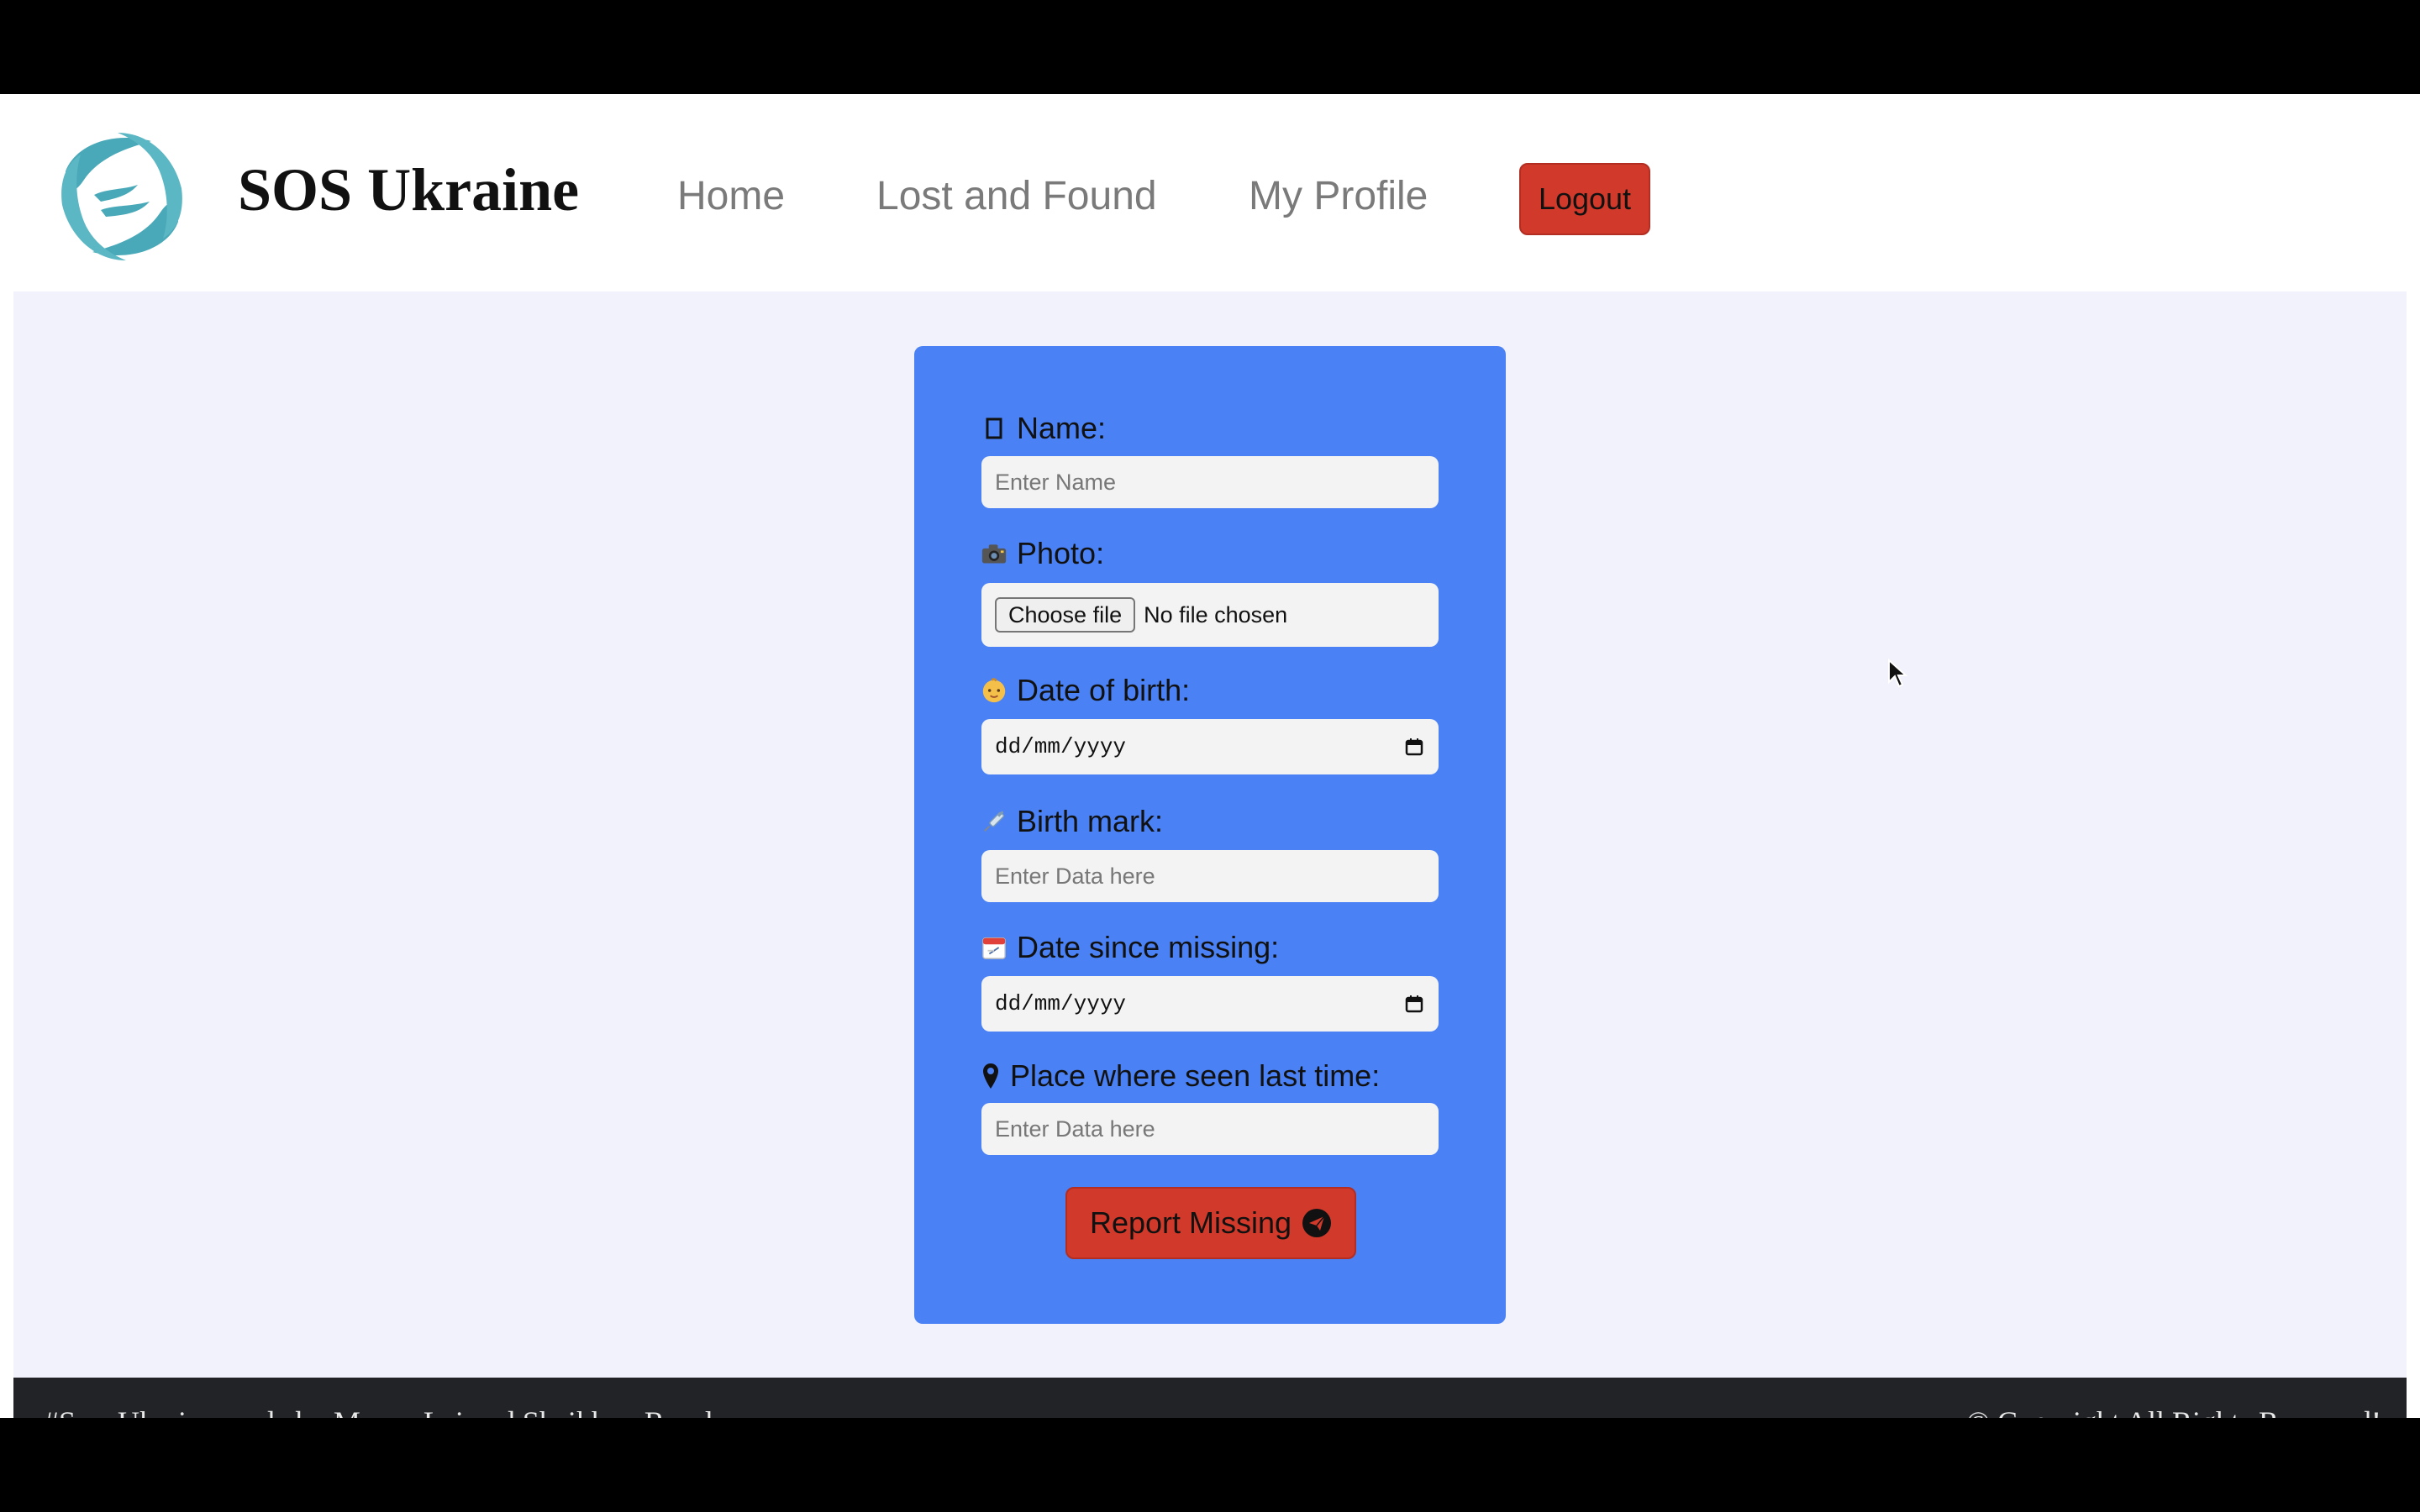 The image size is (2420, 1512). I want to click on date-missing-label: Date since missing:, so click(1130, 947).